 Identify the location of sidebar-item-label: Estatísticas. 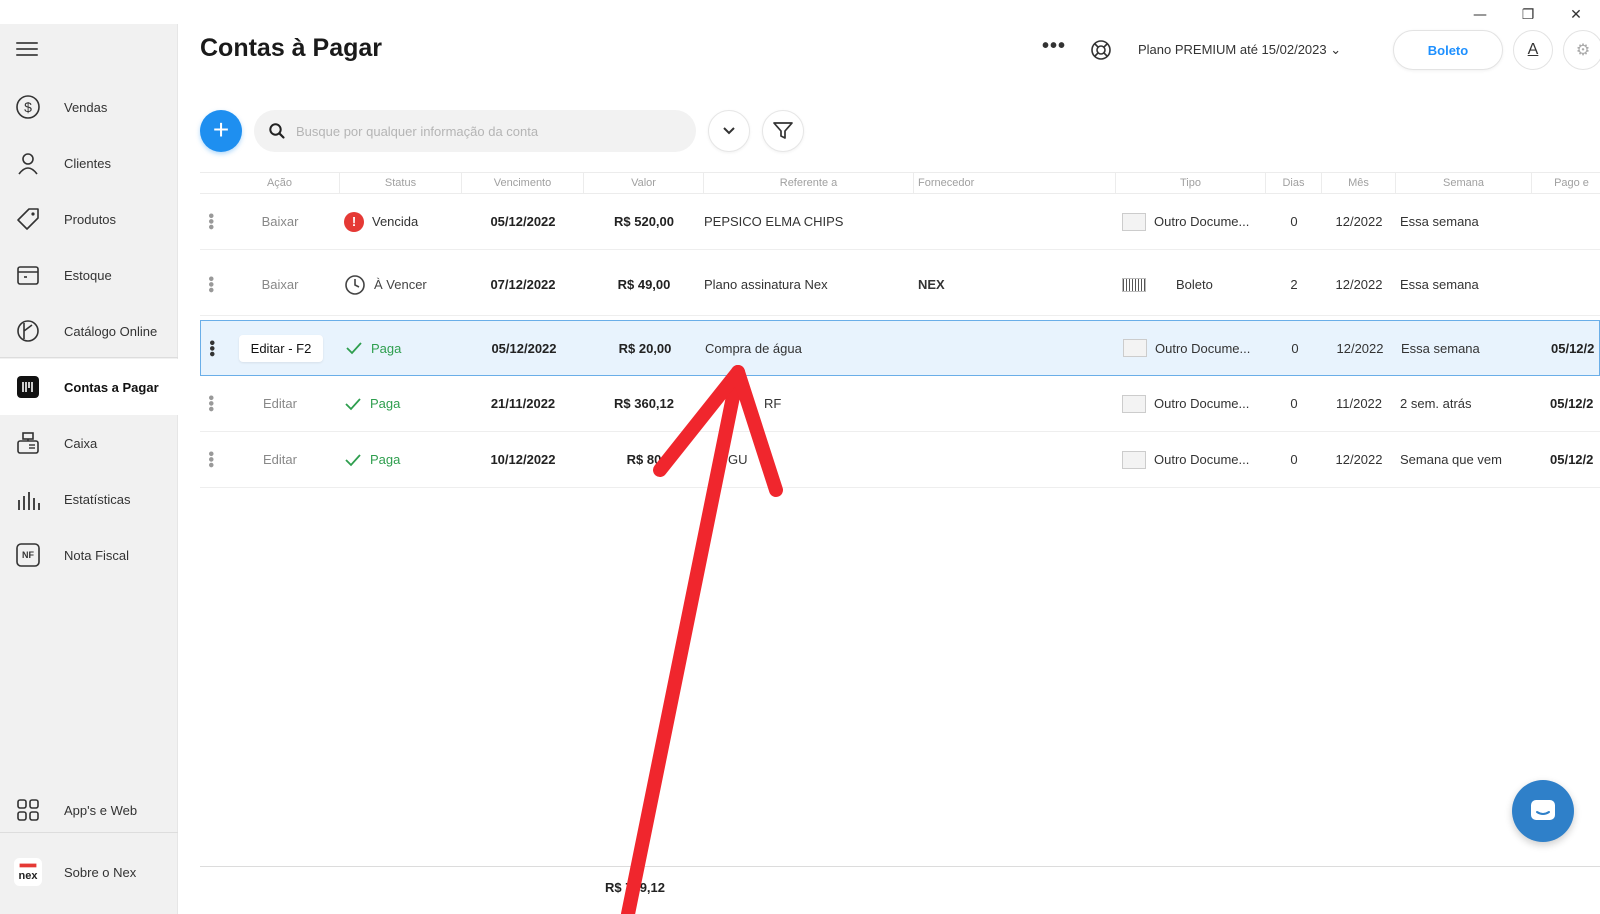
(97, 499).